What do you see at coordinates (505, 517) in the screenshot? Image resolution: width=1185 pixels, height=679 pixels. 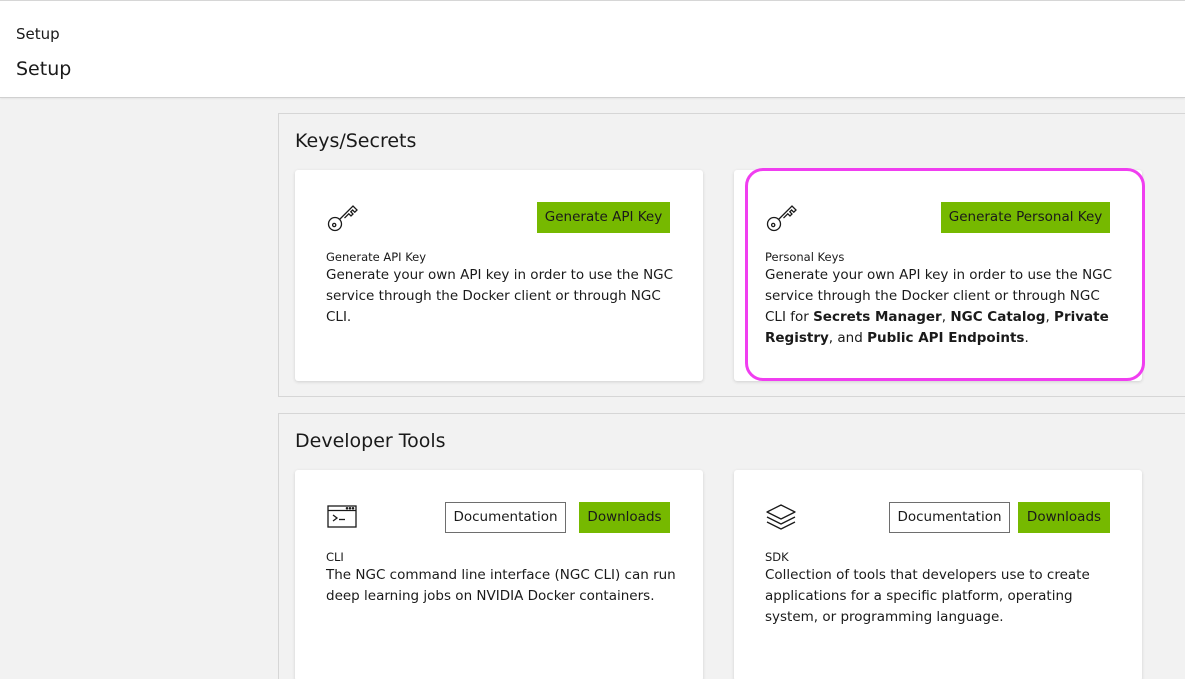 I see `cli-documentation-button: Documentation` at bounding box center [505, 517].